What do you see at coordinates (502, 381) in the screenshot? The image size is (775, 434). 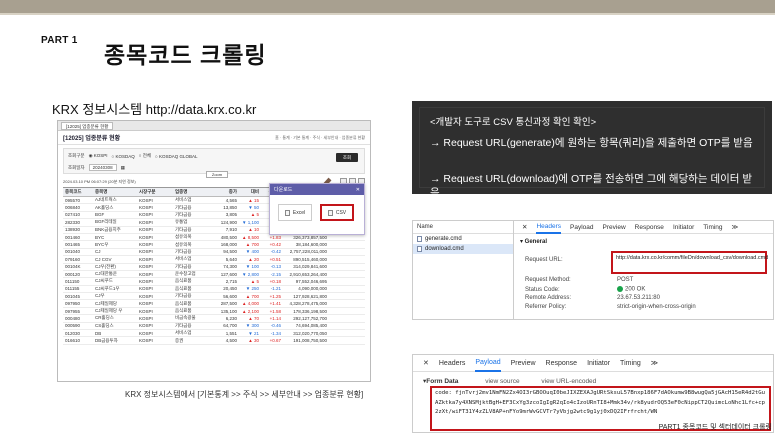 I see `view-source-link: view source` at bounding box center [502, 381].